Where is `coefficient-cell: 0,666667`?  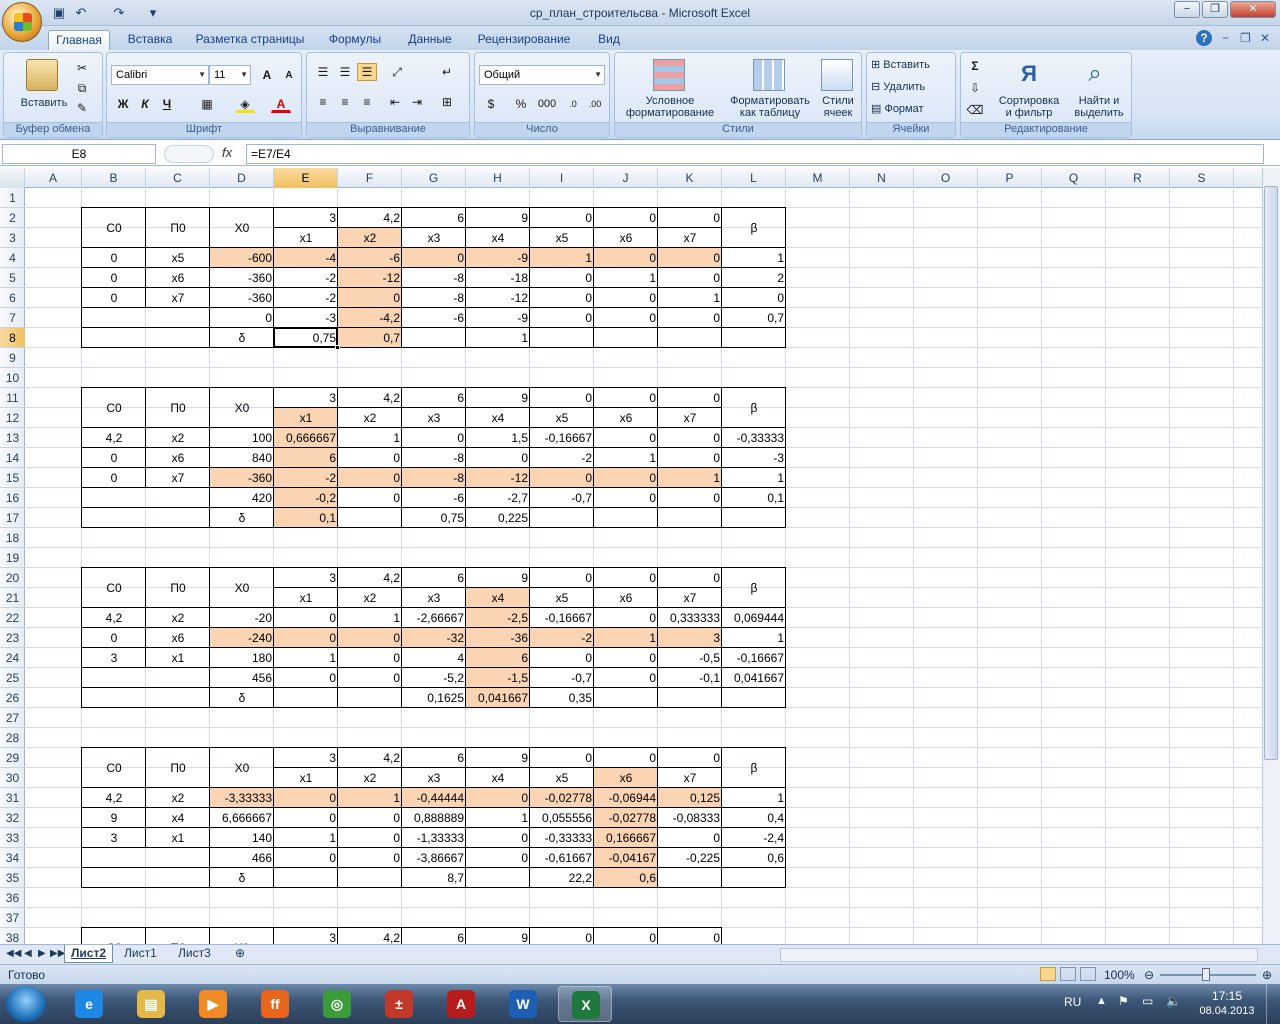
coefficient-cell: 0,666667 is located at coordinates (306, 438).